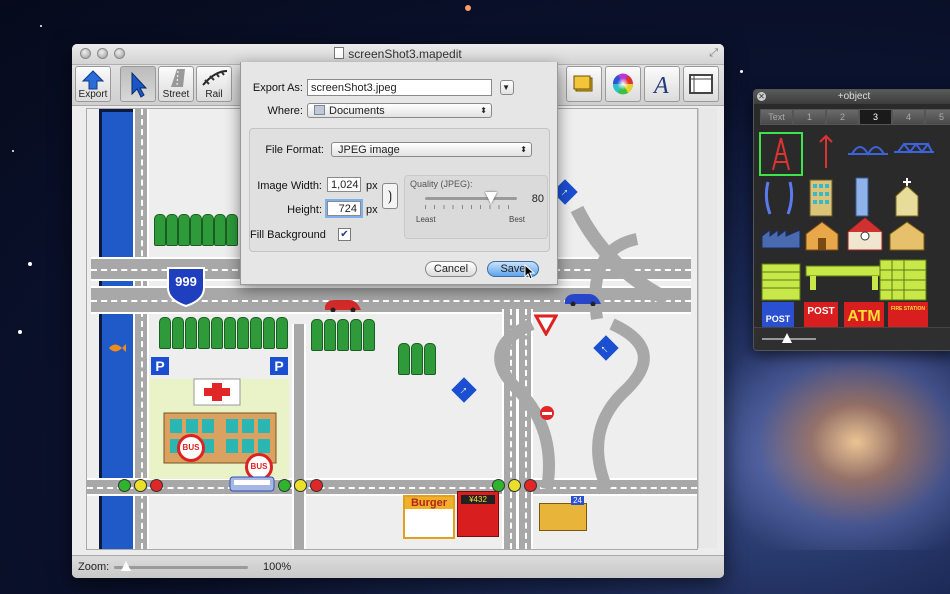  What do you see at coordinates (821, 315) in the screenshot?
I see `post-office-object: POST` at bounding box center [821, 315].